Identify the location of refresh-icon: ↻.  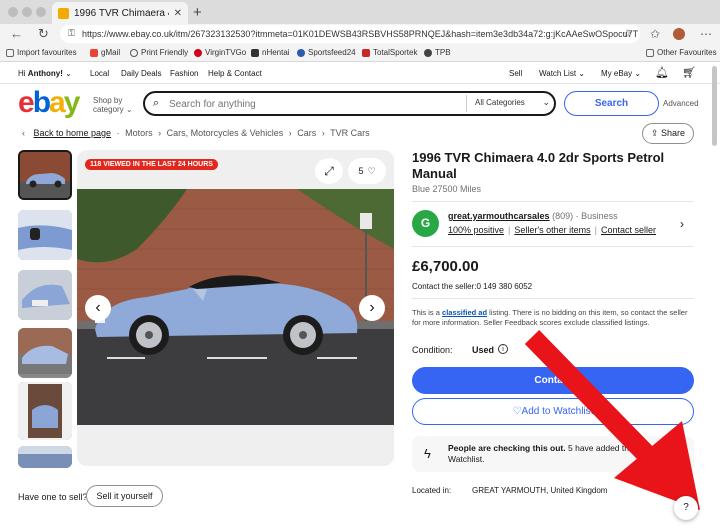
(43, 34).